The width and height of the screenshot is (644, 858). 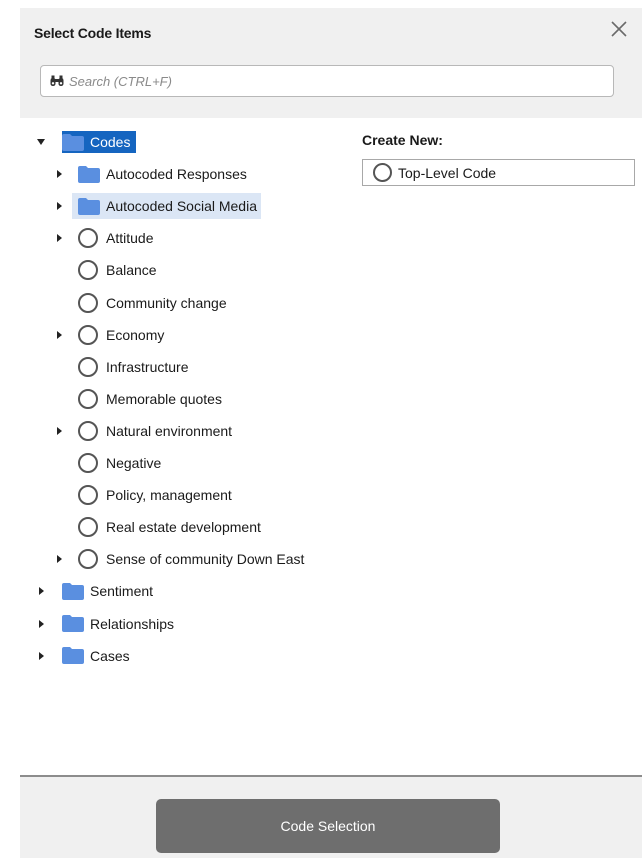 What do you see at coordinates (41, 142) in the screenshot?
I see `caret-down-icon` at bounding box center [41, 142].